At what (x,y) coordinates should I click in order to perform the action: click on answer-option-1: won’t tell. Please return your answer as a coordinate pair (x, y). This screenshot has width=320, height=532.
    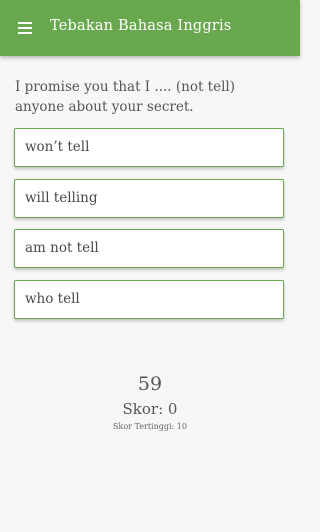
    Looking at the image, I should click on (149, 147).